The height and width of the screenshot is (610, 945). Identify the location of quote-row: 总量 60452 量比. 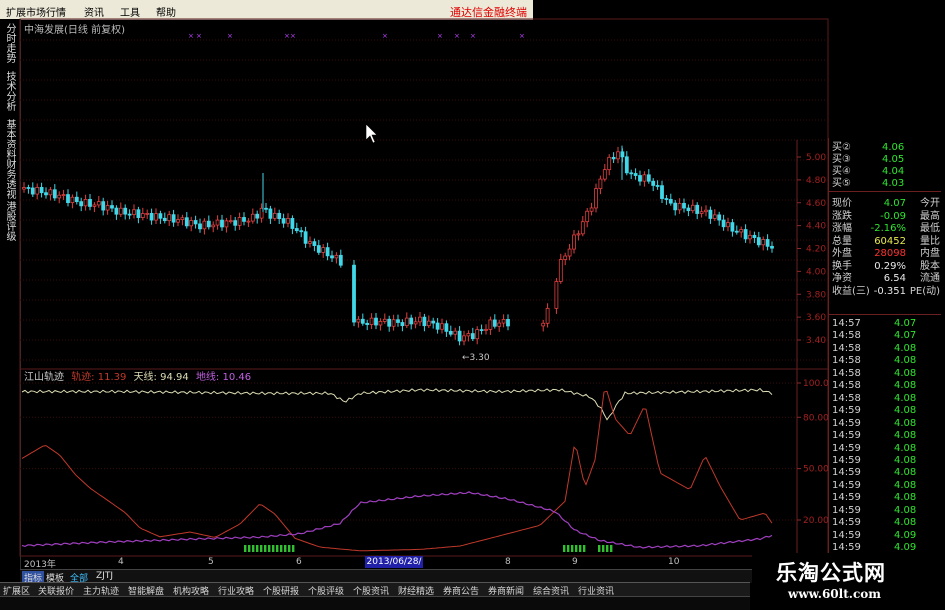
(886, 242).